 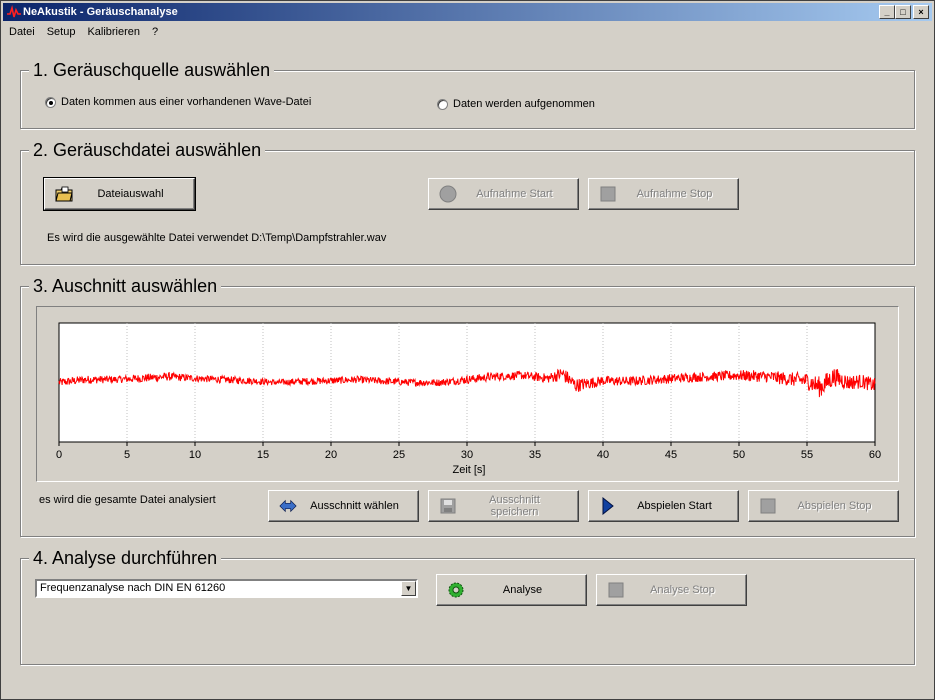 I want to click on section-analysis-title: 4. Analyse durchführen, so click(x=125, y=558).